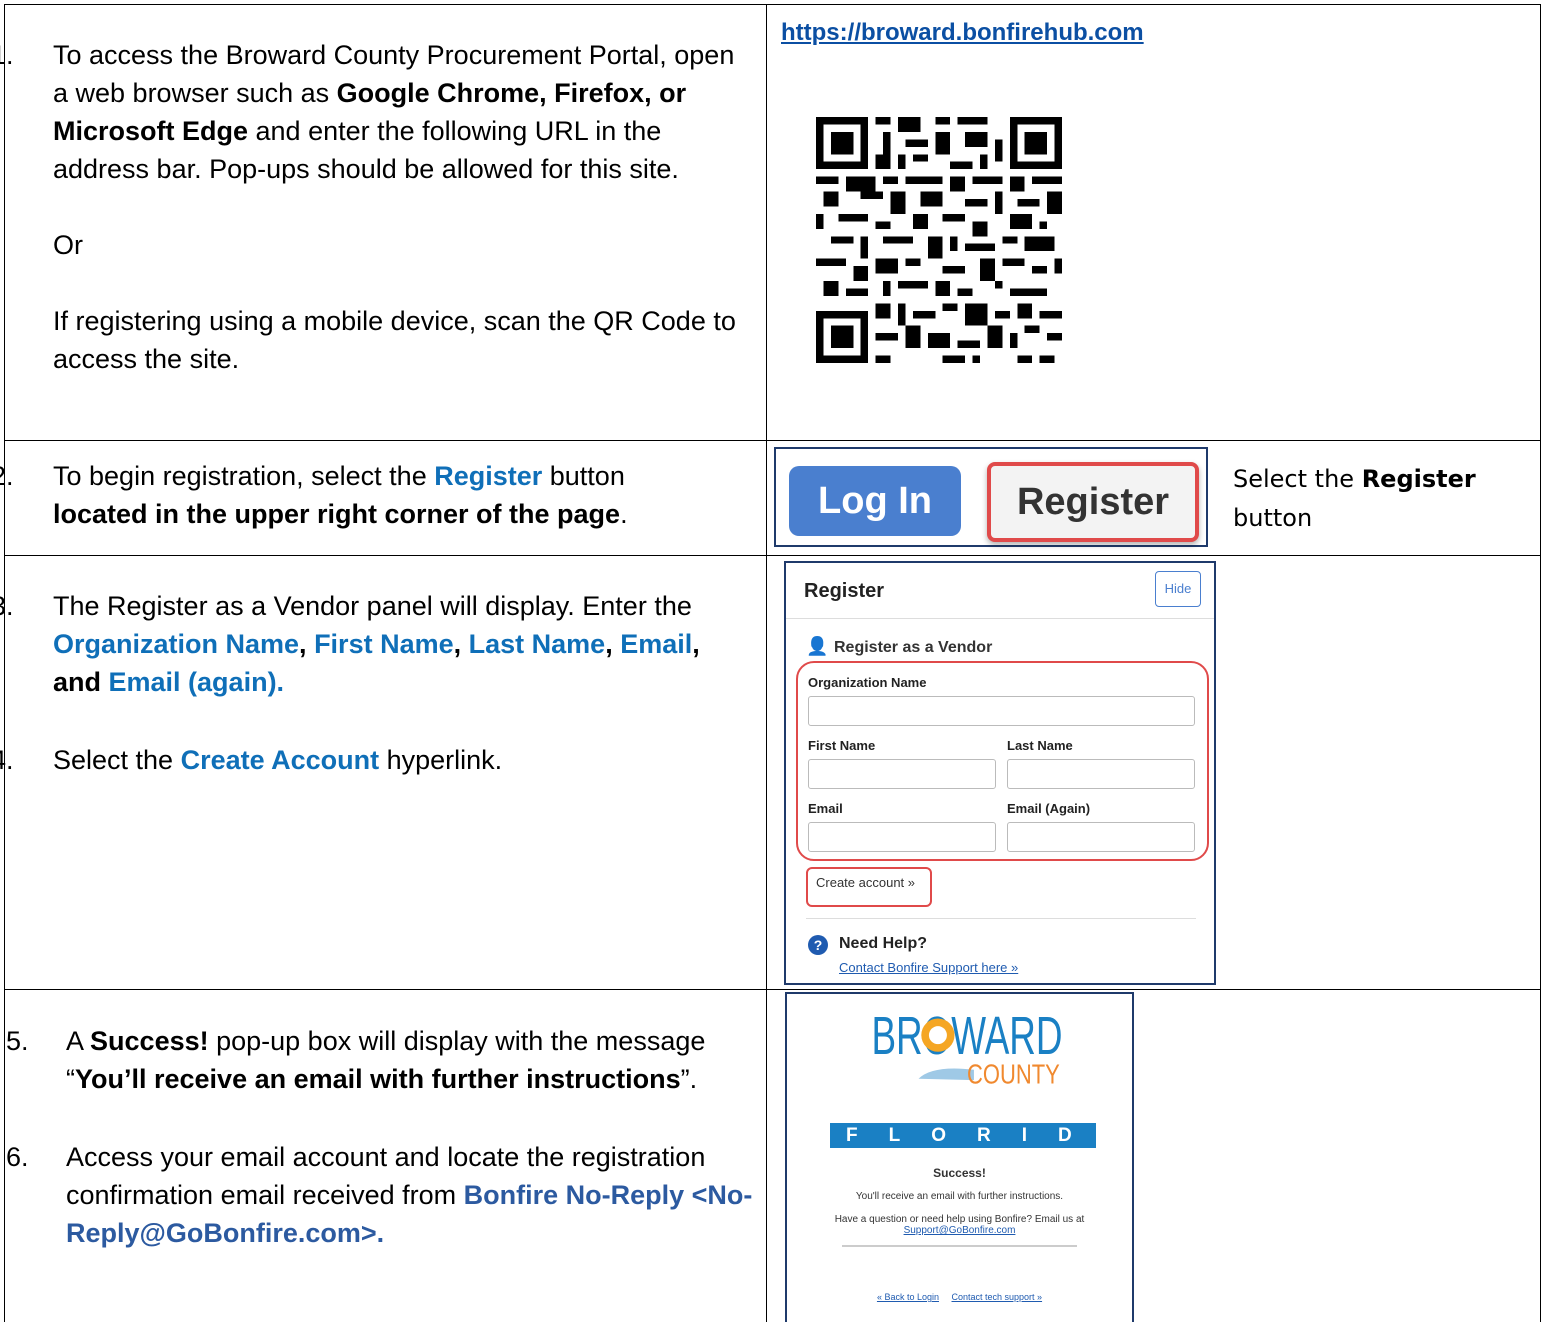 The height and width of the screenshot is (1322, 1544). I want to click on email2-term: Email (again)., so click(196, 682).